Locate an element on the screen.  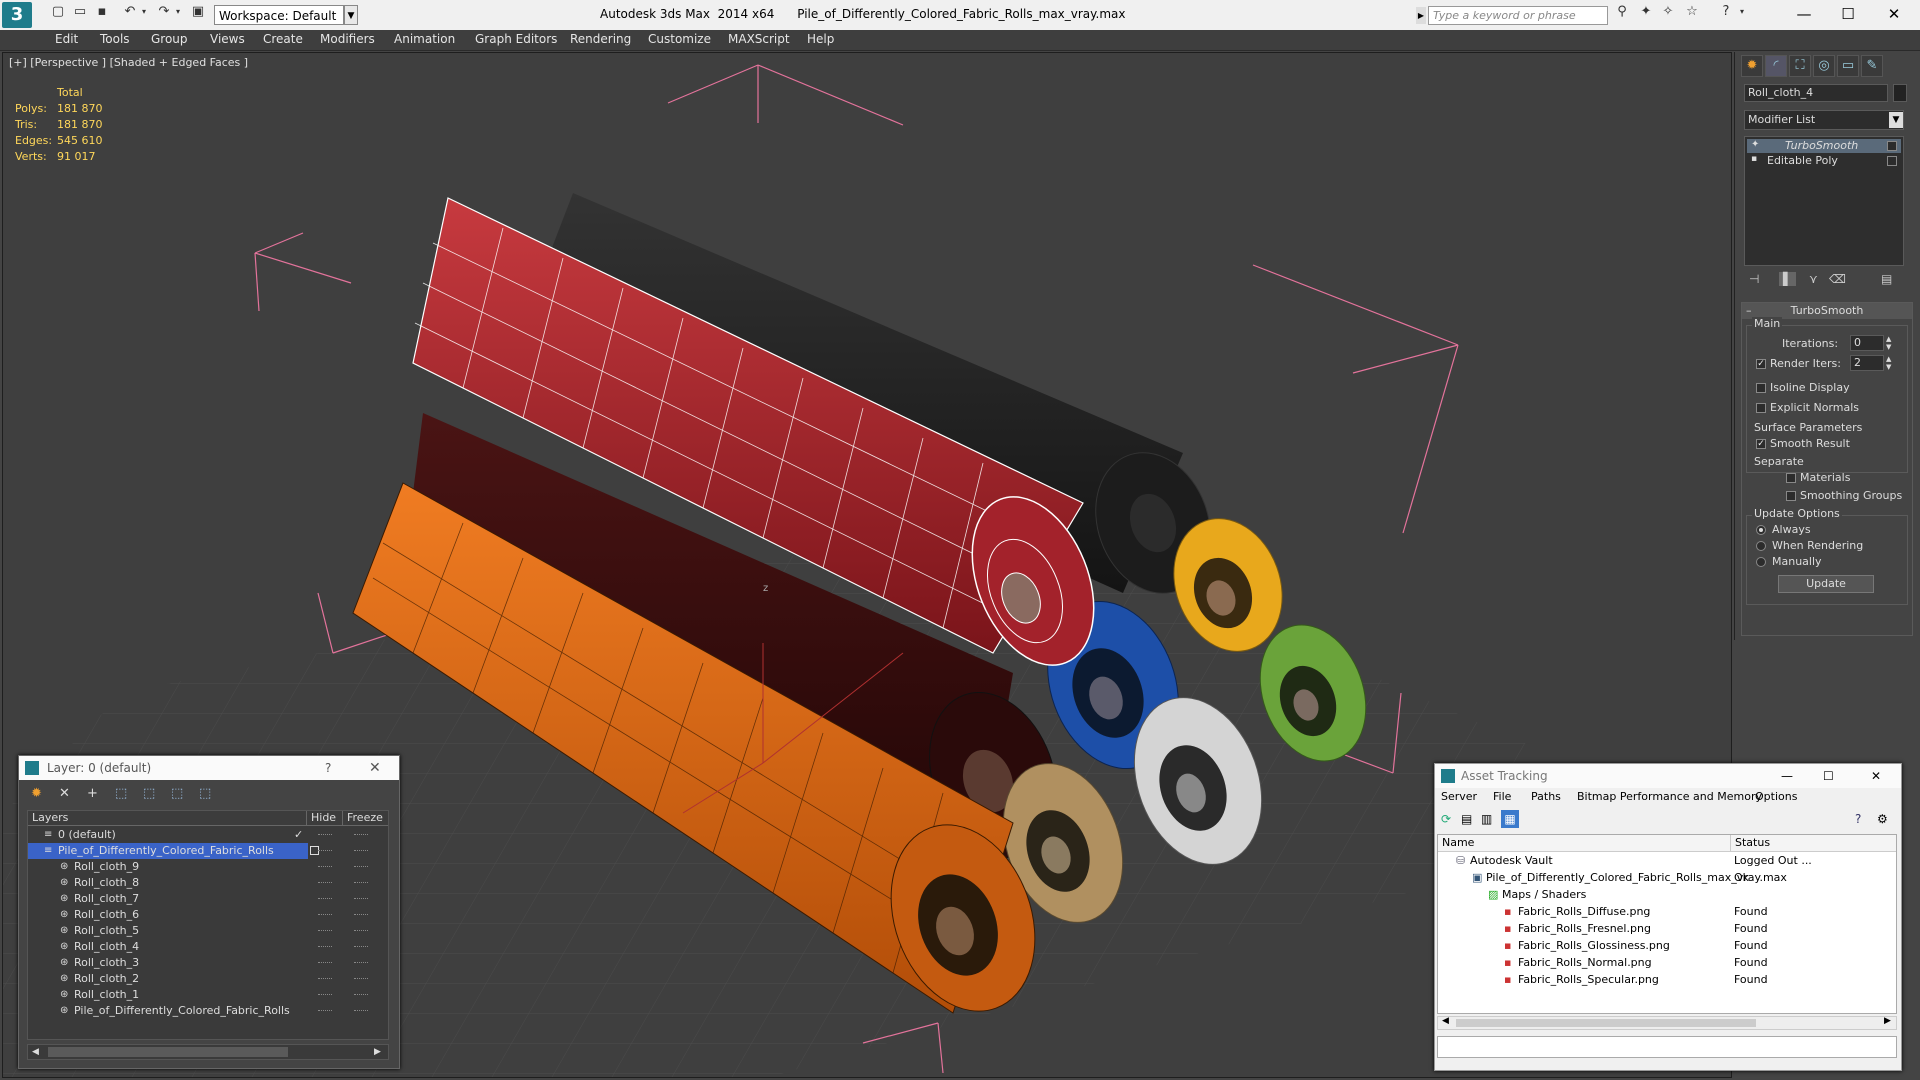
thumbnail-view-icon: ▥ is located at coordinates (1486, 819).